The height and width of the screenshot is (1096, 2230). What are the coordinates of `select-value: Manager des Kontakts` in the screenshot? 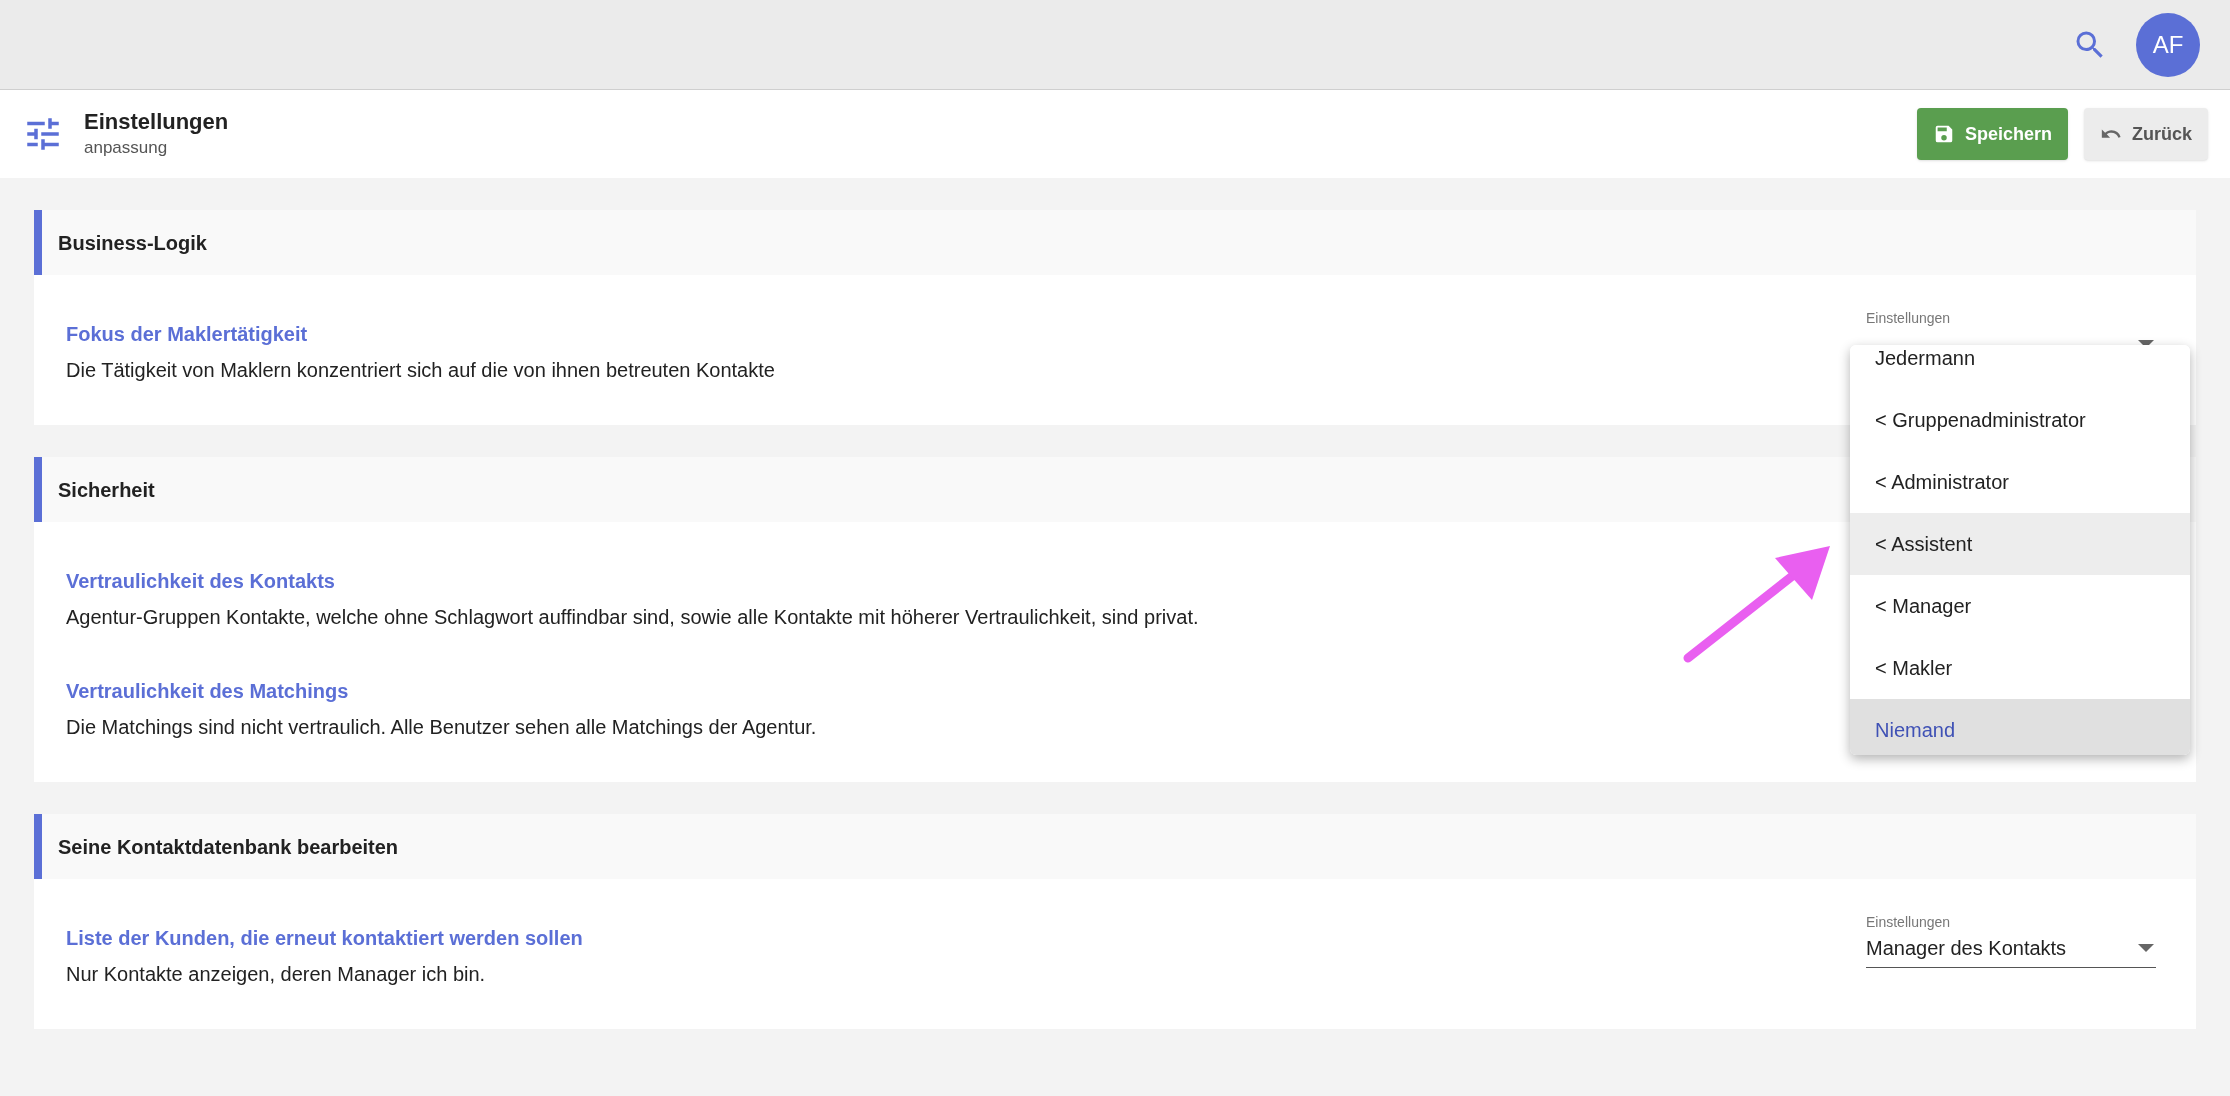 It's located at (1966, 948).